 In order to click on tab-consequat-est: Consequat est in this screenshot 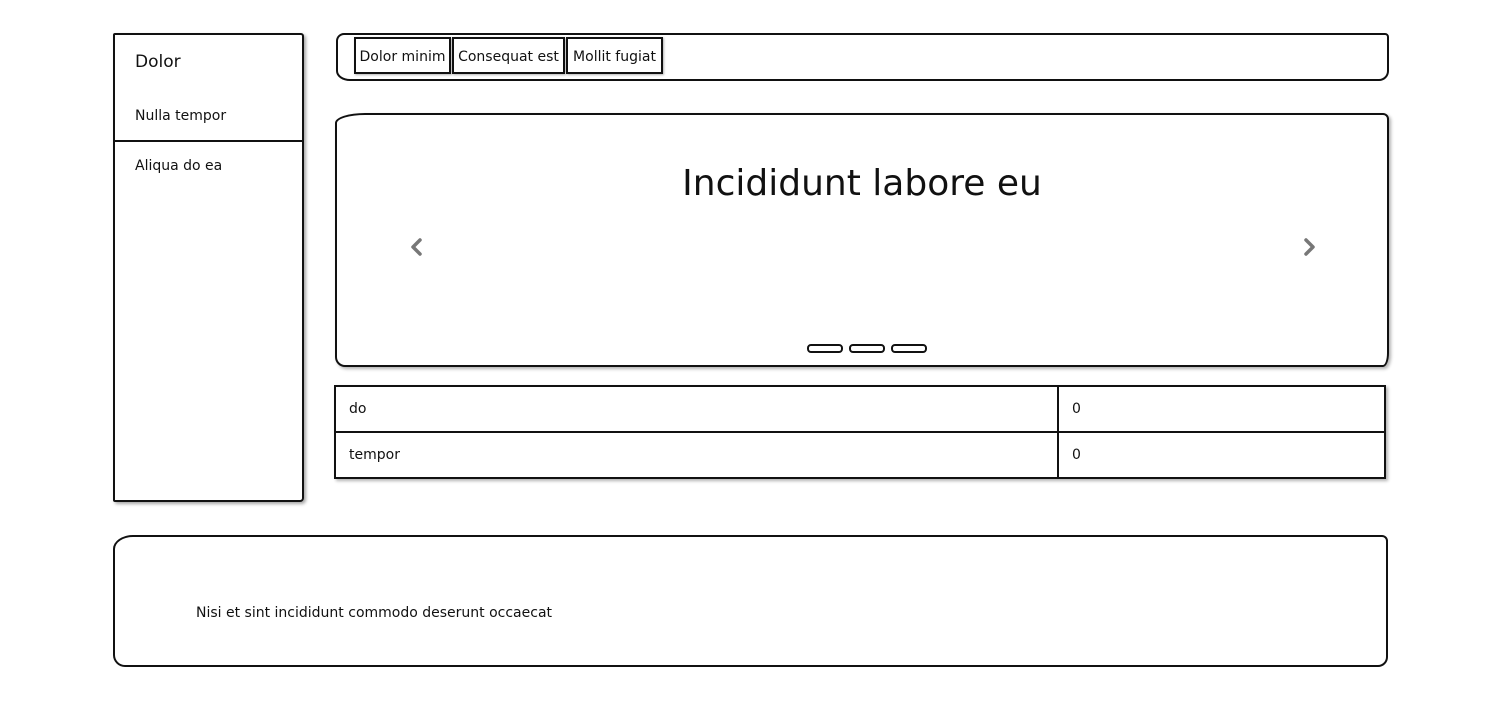, I will do `click(508, 55)`.